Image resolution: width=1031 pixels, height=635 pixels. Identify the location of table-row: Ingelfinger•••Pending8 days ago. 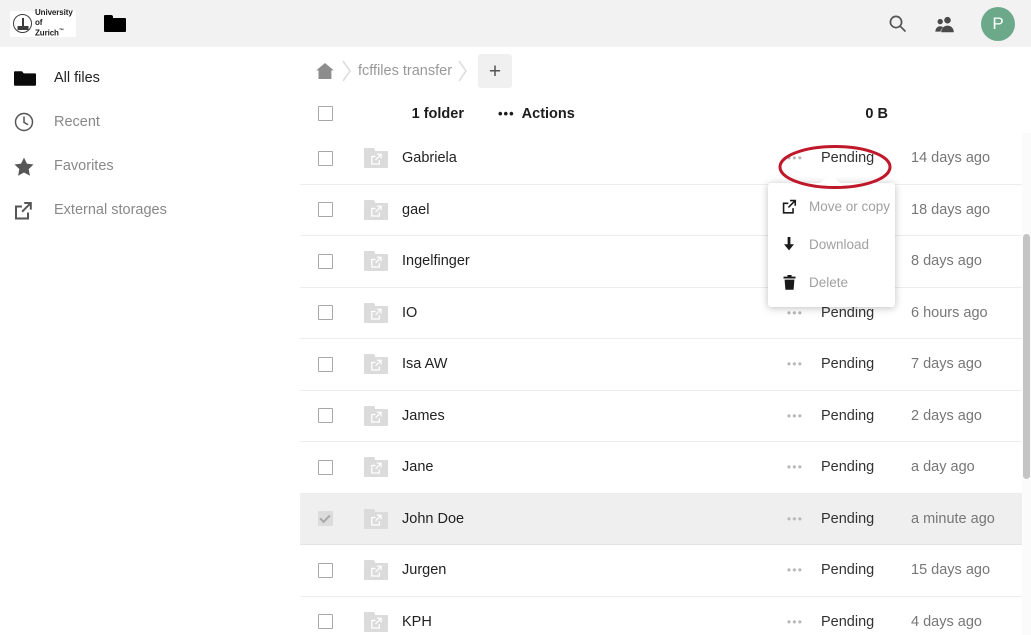
(665, 262).